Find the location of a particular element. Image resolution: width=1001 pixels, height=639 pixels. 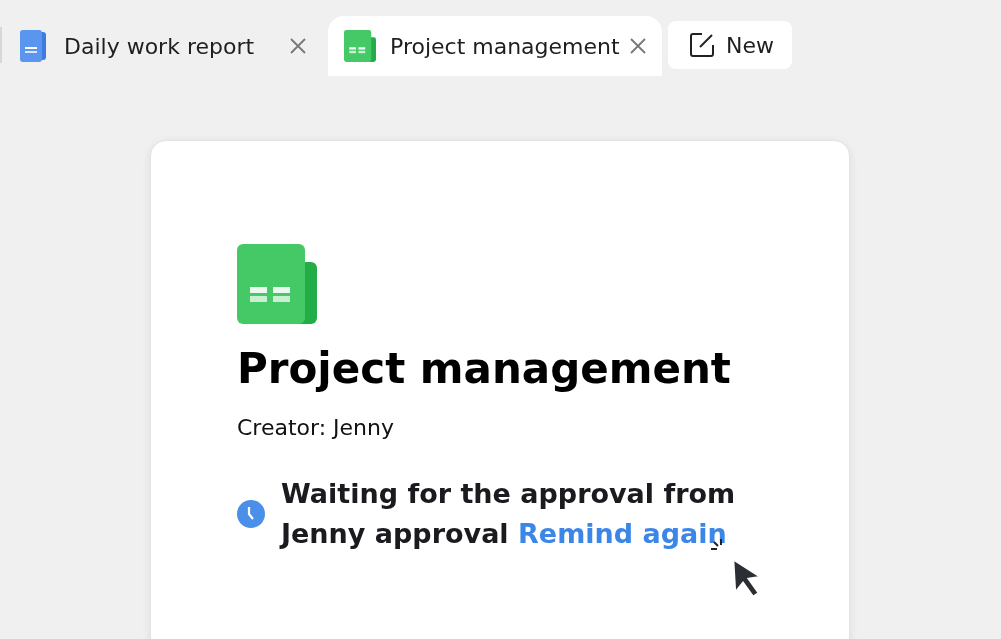

tab-label: Project management is located at coordinates (505, 46).